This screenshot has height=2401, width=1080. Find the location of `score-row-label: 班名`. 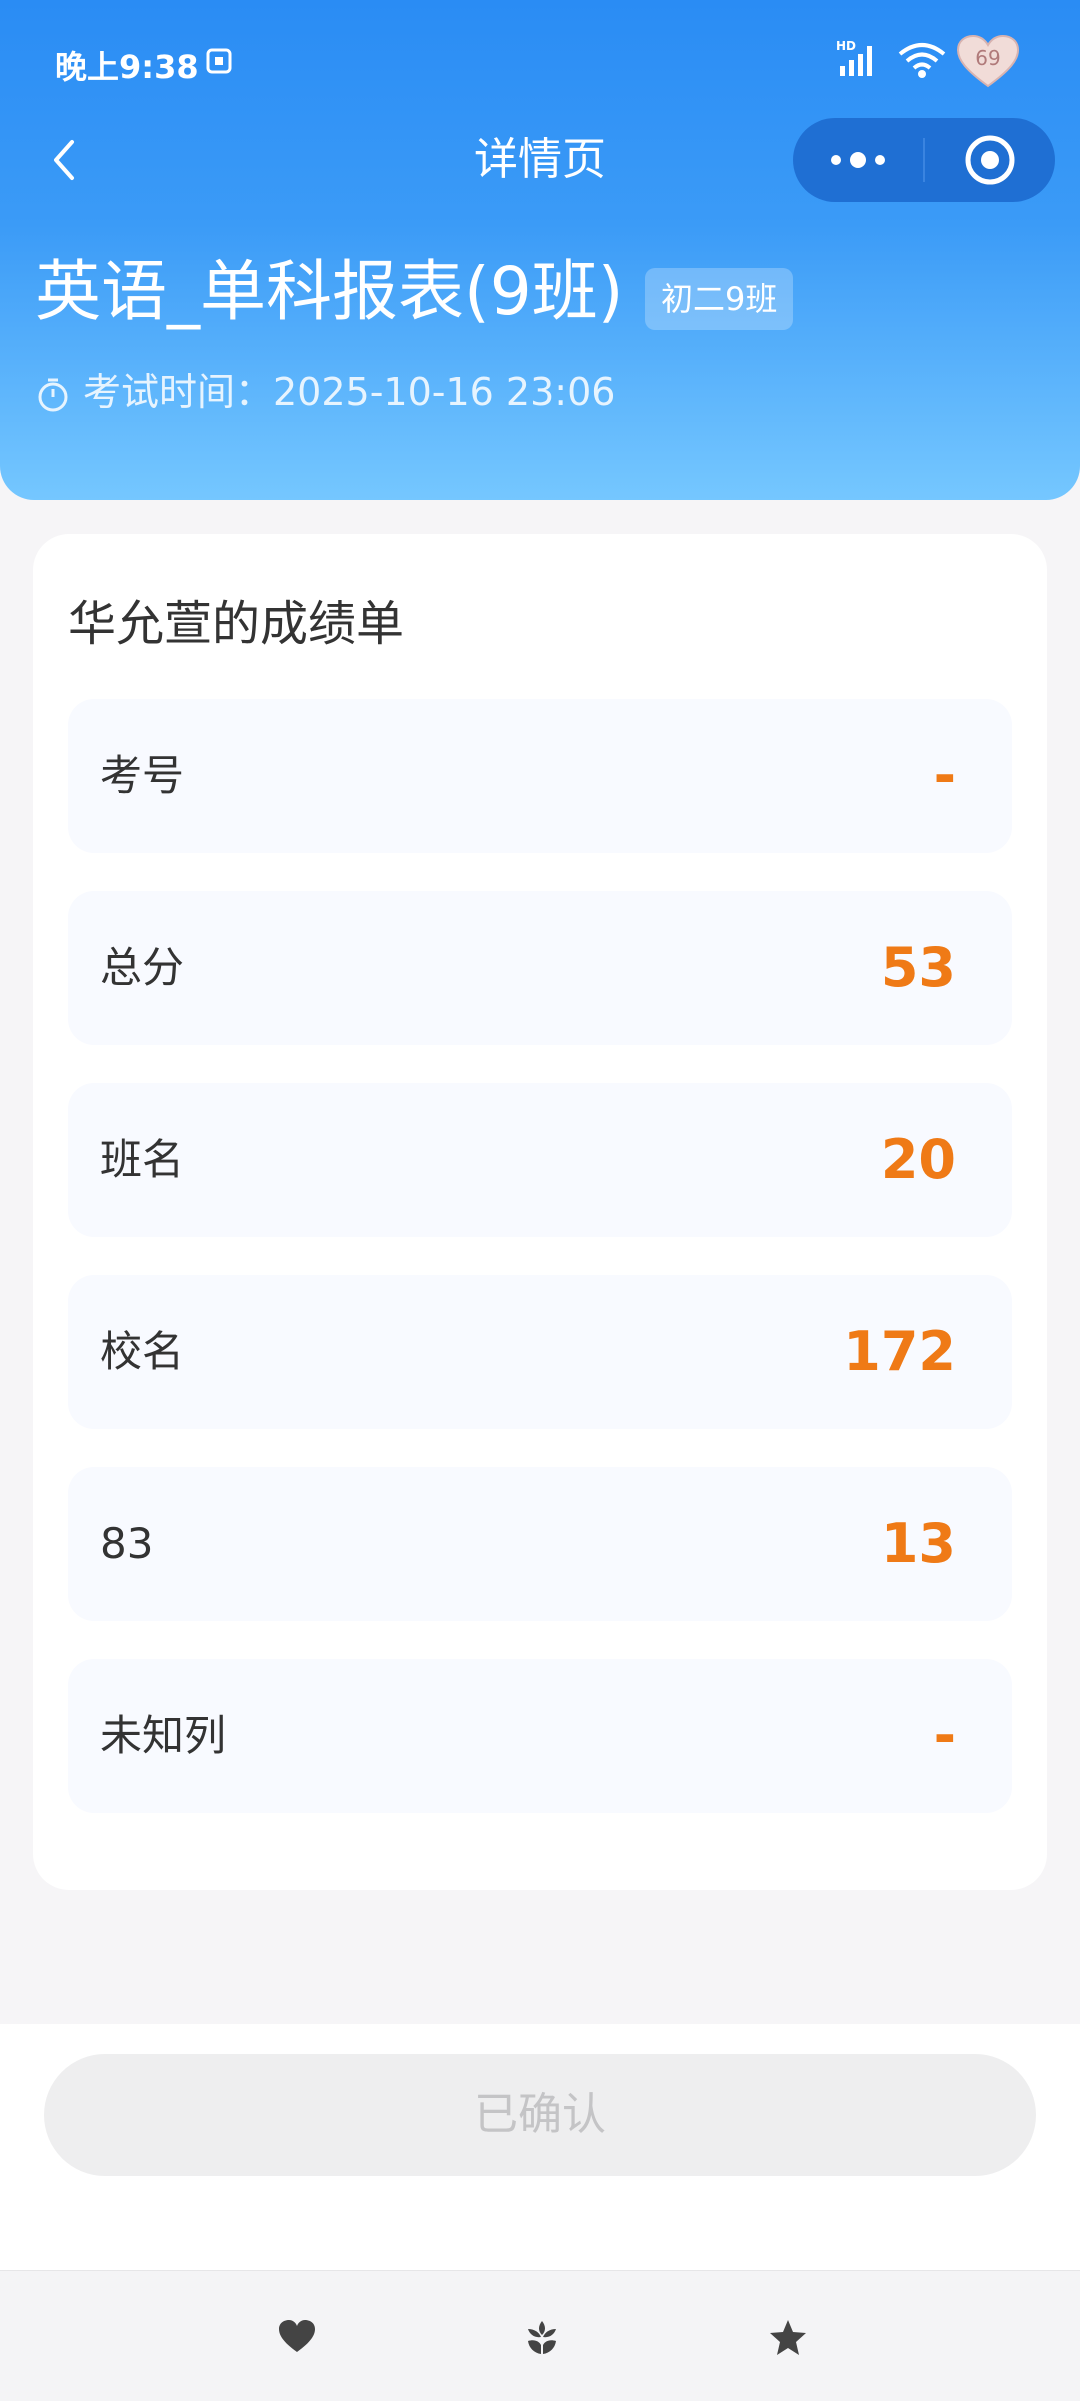

score-row-label: 班名 is located at coordinates (142, 1159).